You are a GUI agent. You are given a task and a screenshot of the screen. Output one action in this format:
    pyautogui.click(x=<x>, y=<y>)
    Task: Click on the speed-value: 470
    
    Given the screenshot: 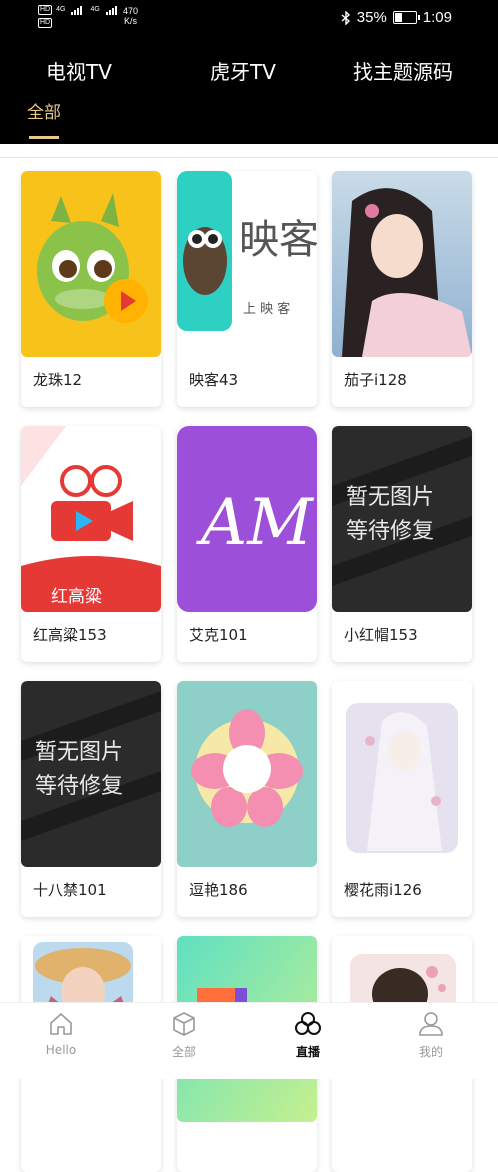 What is the action you would take?
    pyautogui.click(x=131, y=11)
    